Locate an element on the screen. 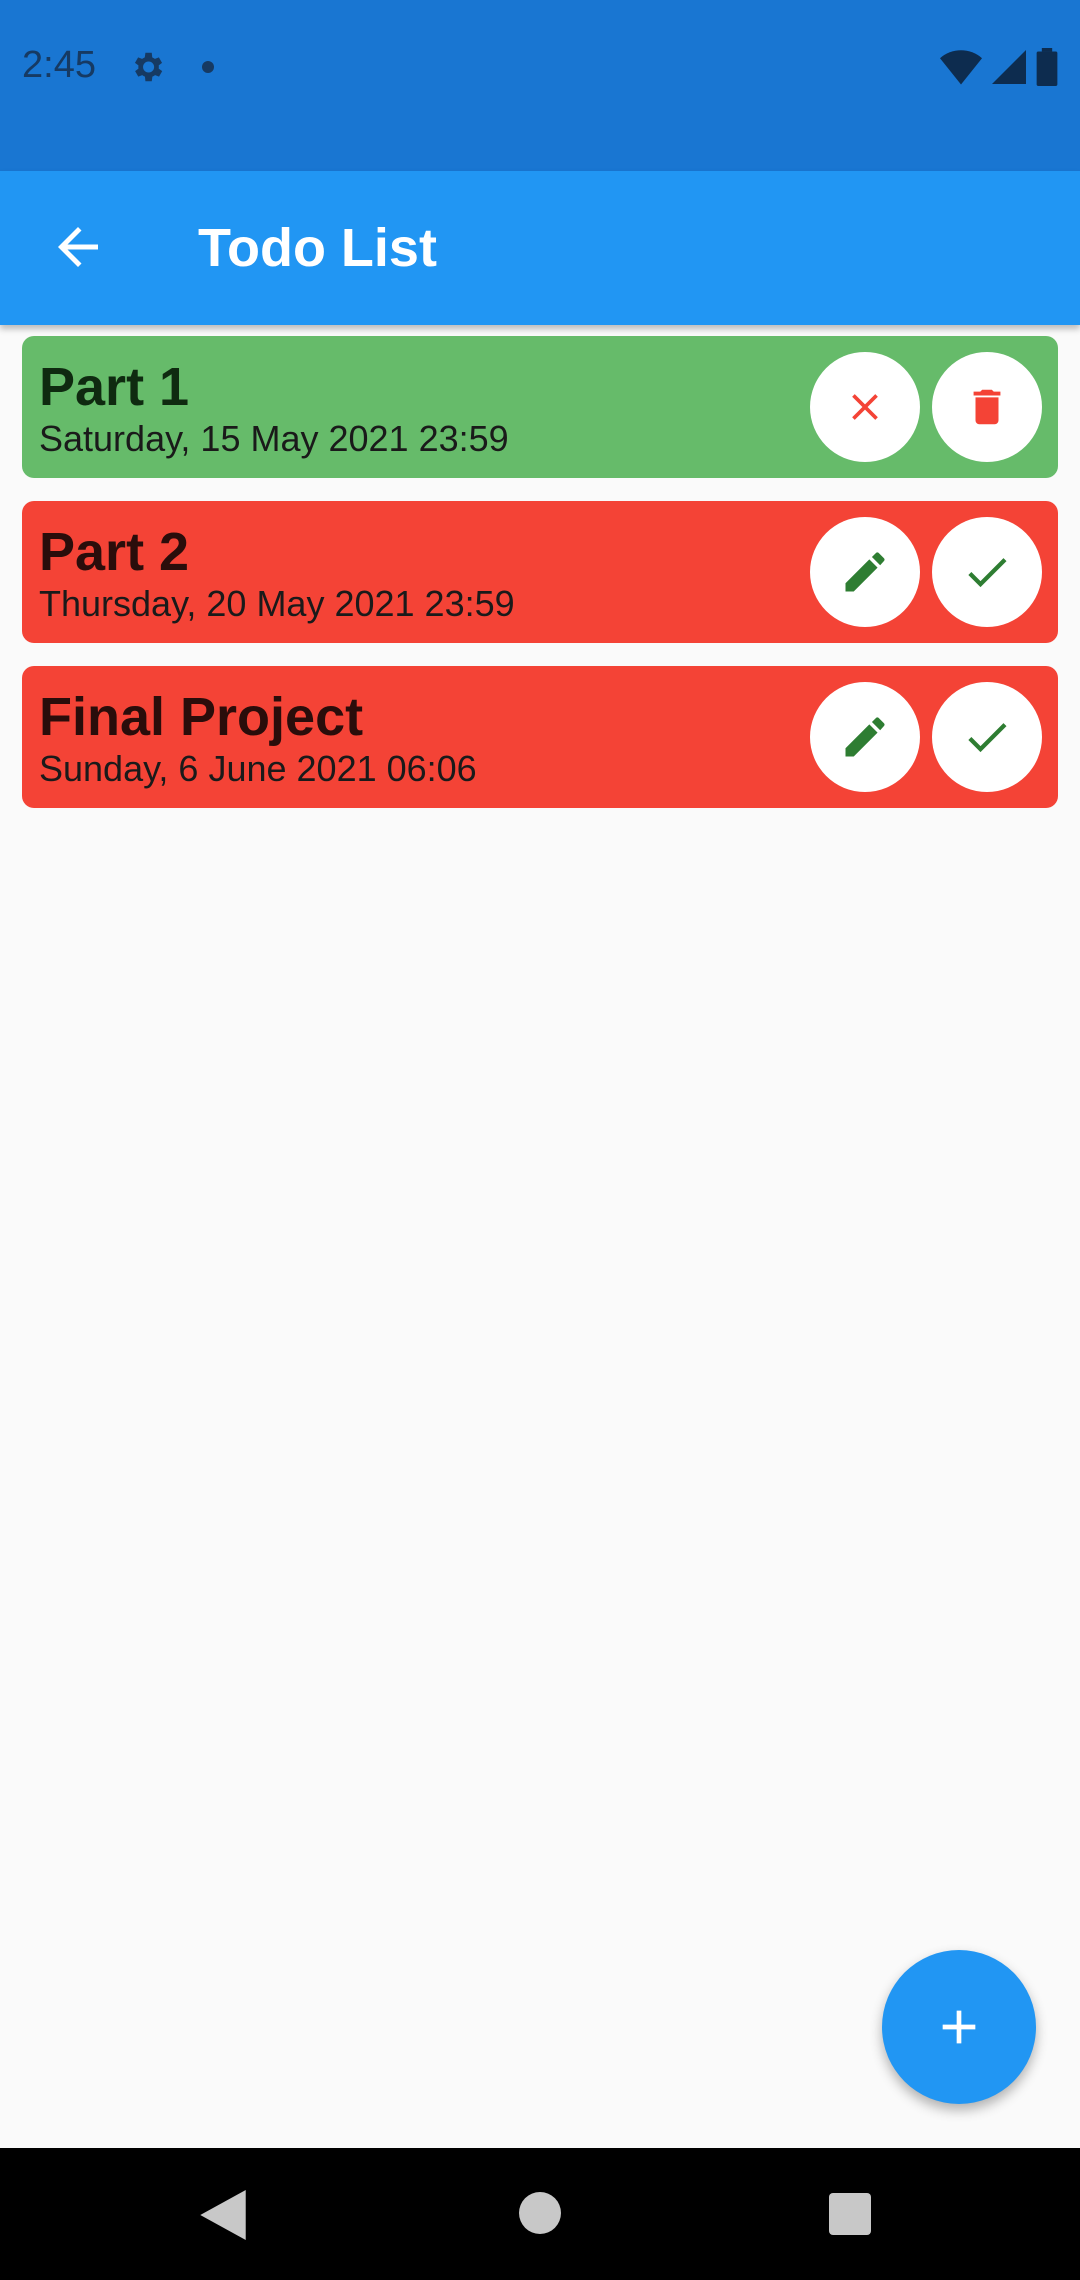 The image size is (1080, 2280). status-bar: 2:45 is located at coordinates (540, 85).